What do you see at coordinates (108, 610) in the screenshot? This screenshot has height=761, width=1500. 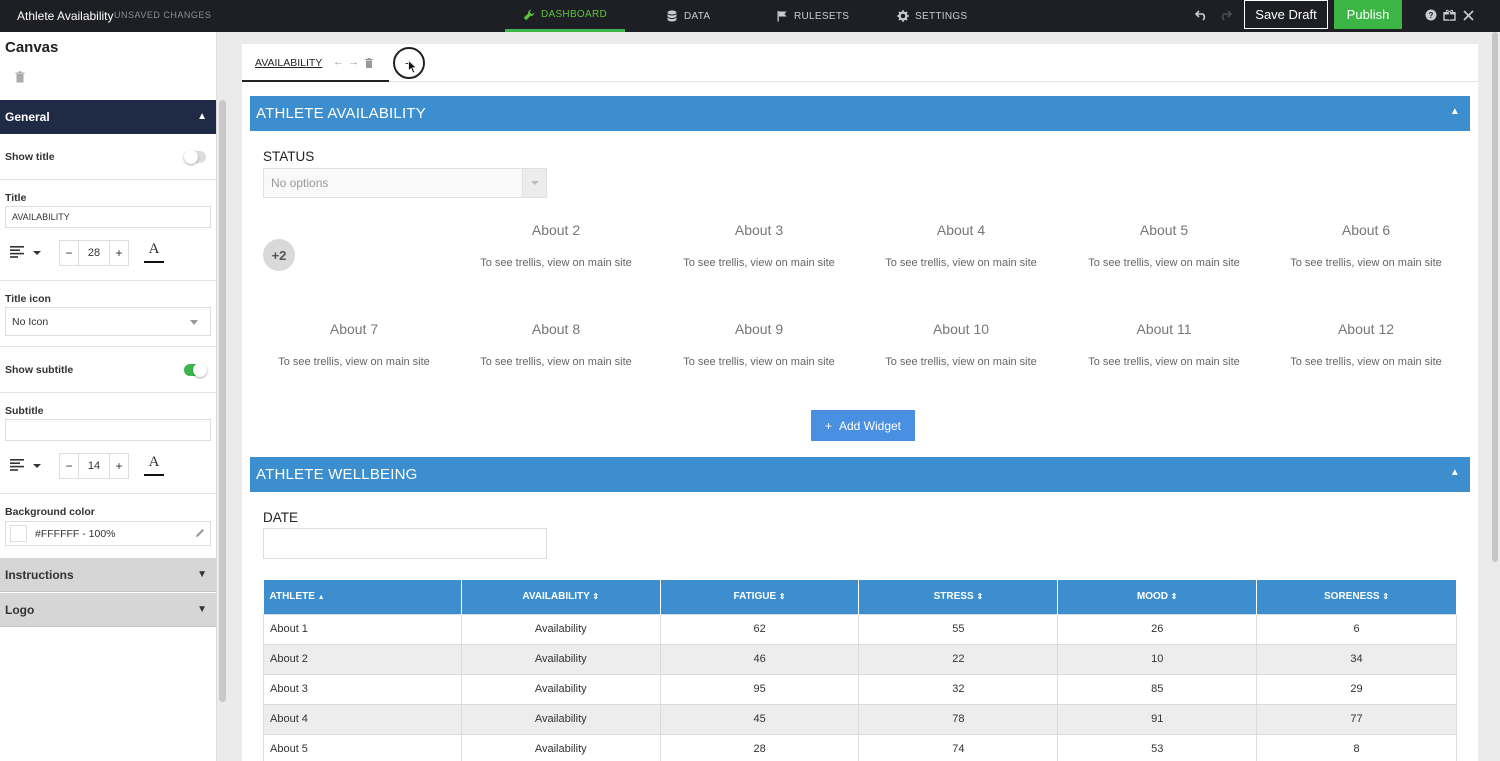 I see `logo-section-header: Logo ▼` at bounding box center [108, 610].